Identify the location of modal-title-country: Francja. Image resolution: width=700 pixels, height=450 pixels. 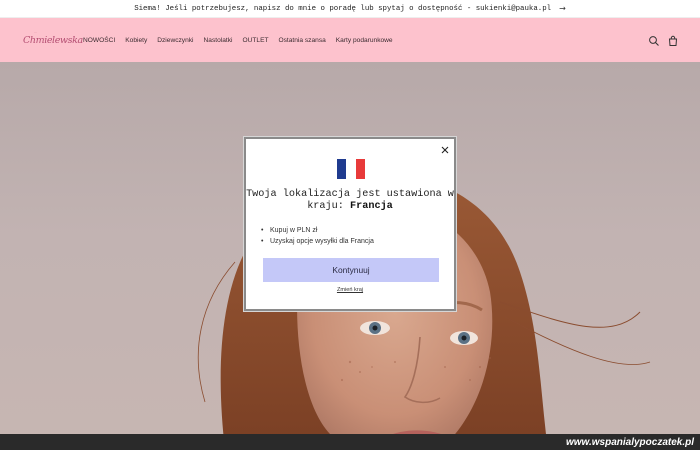
(371, 206).